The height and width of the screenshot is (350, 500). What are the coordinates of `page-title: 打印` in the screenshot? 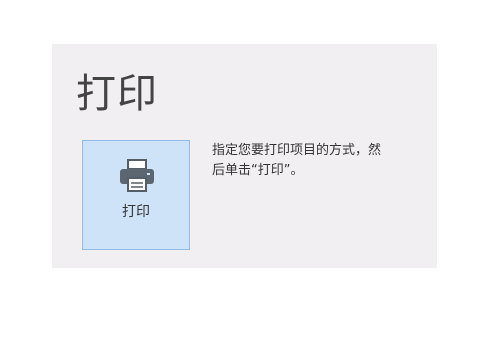 It's located at (117, 94).